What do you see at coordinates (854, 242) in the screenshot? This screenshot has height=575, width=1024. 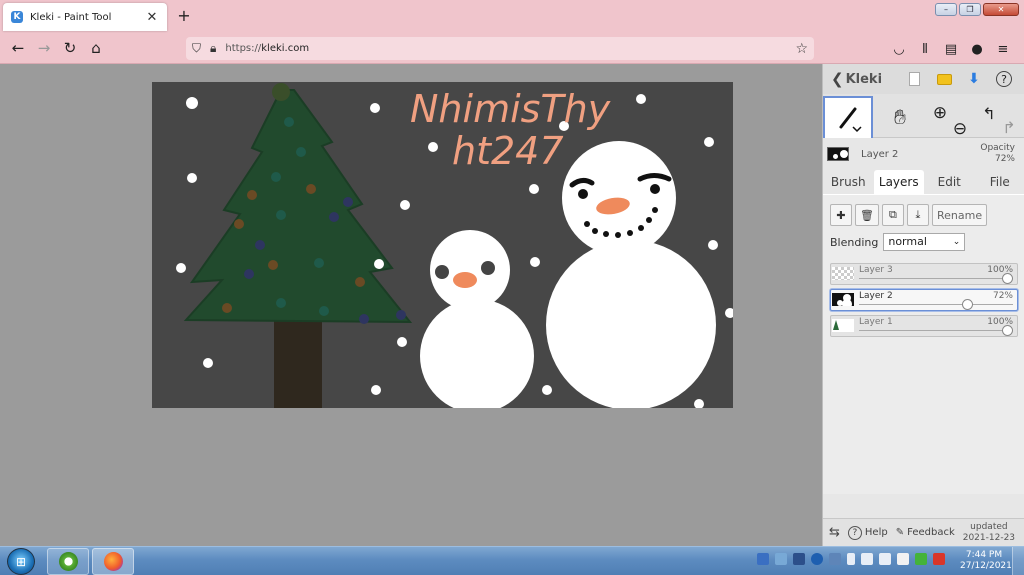 I see `blending-label: Blending` at bounding box center [854, 242].